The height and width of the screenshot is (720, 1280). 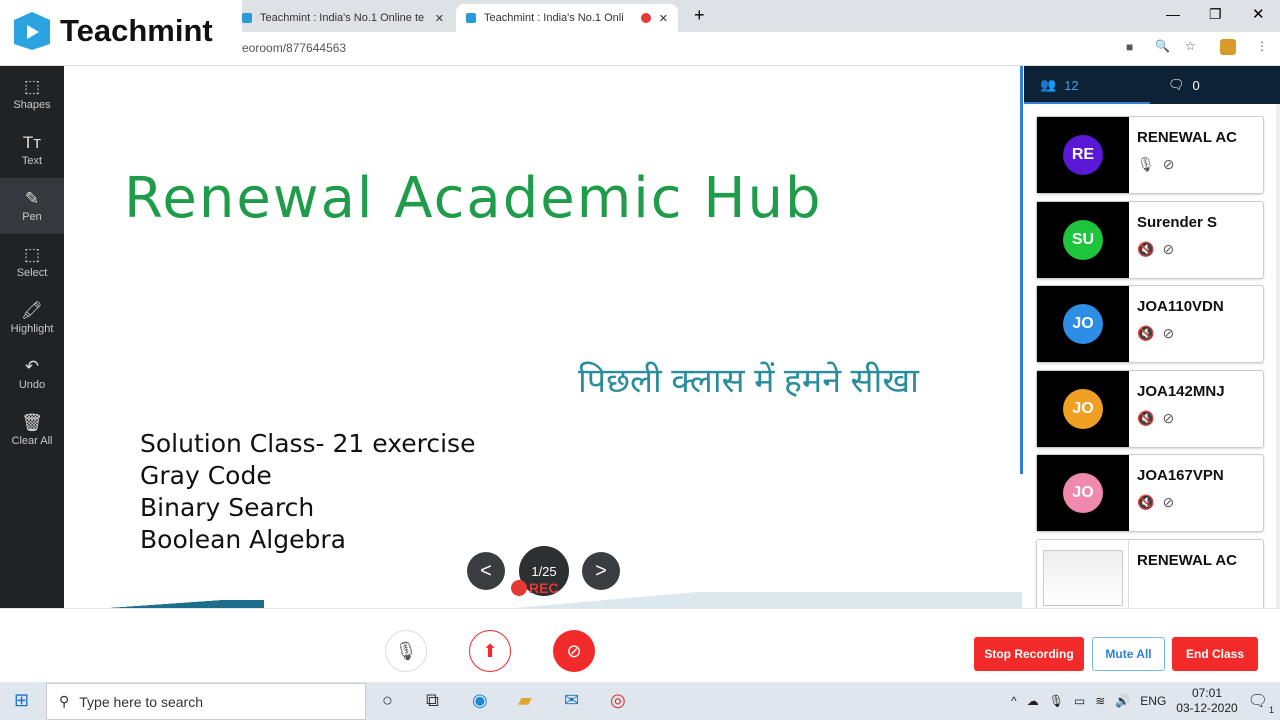 I want to click on browser-tab-active: Teachmint : India's No.1 Onli ✕, so click(x=567, y=18).